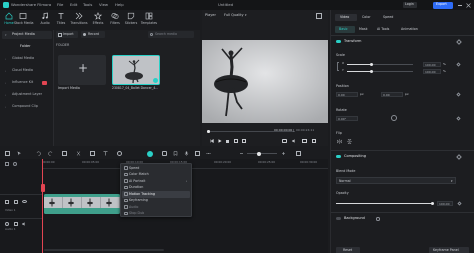 The image size is (474, 253). I want to click on quality-dropdown: Full Quality ▾, so click(236, 16).